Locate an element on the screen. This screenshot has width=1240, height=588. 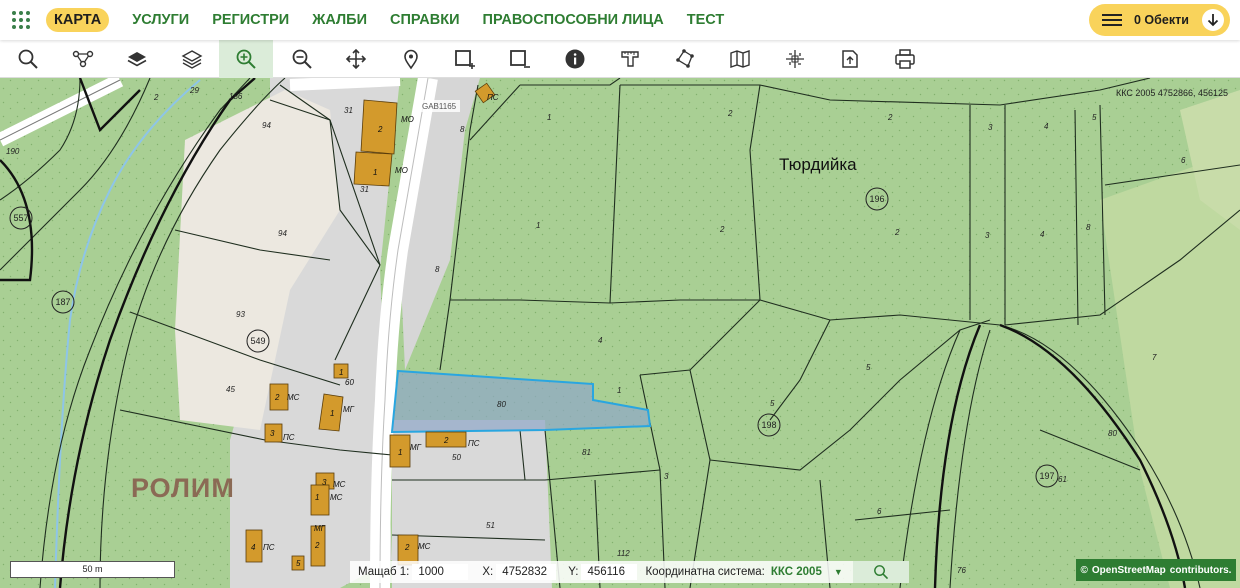
osm-attribution: © OpenStreetMap contributors. is located at coordinates (1156, 570).